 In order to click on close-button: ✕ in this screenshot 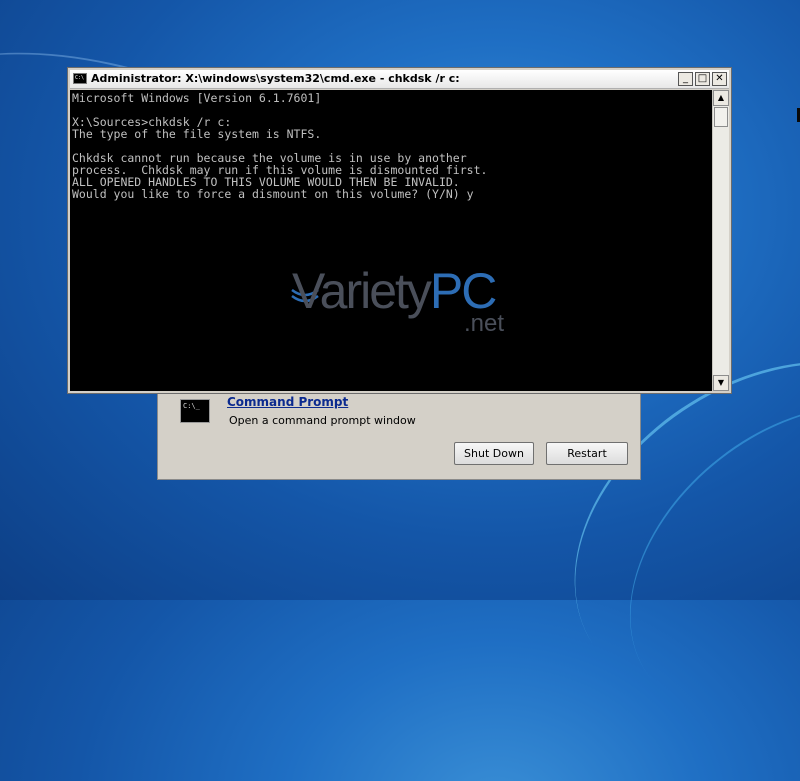, I will do `click(719, 79)`.